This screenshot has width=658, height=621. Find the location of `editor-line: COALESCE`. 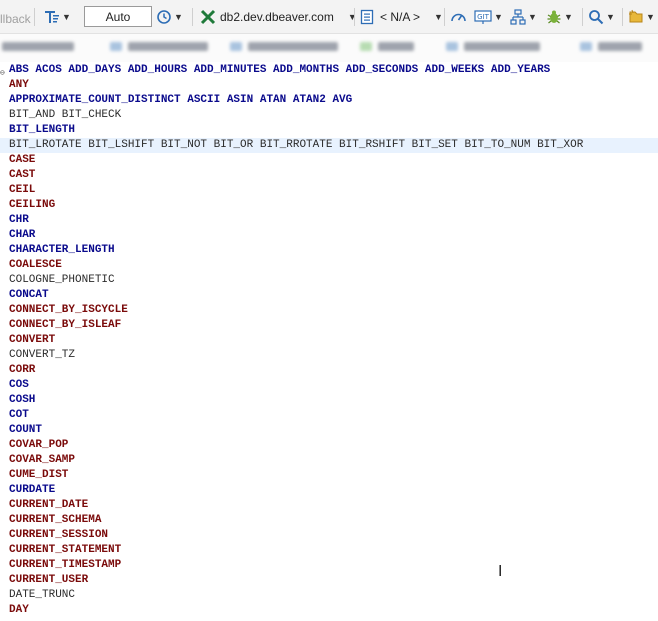

editor-line: COALESCE is located at coordinates (329, 265).